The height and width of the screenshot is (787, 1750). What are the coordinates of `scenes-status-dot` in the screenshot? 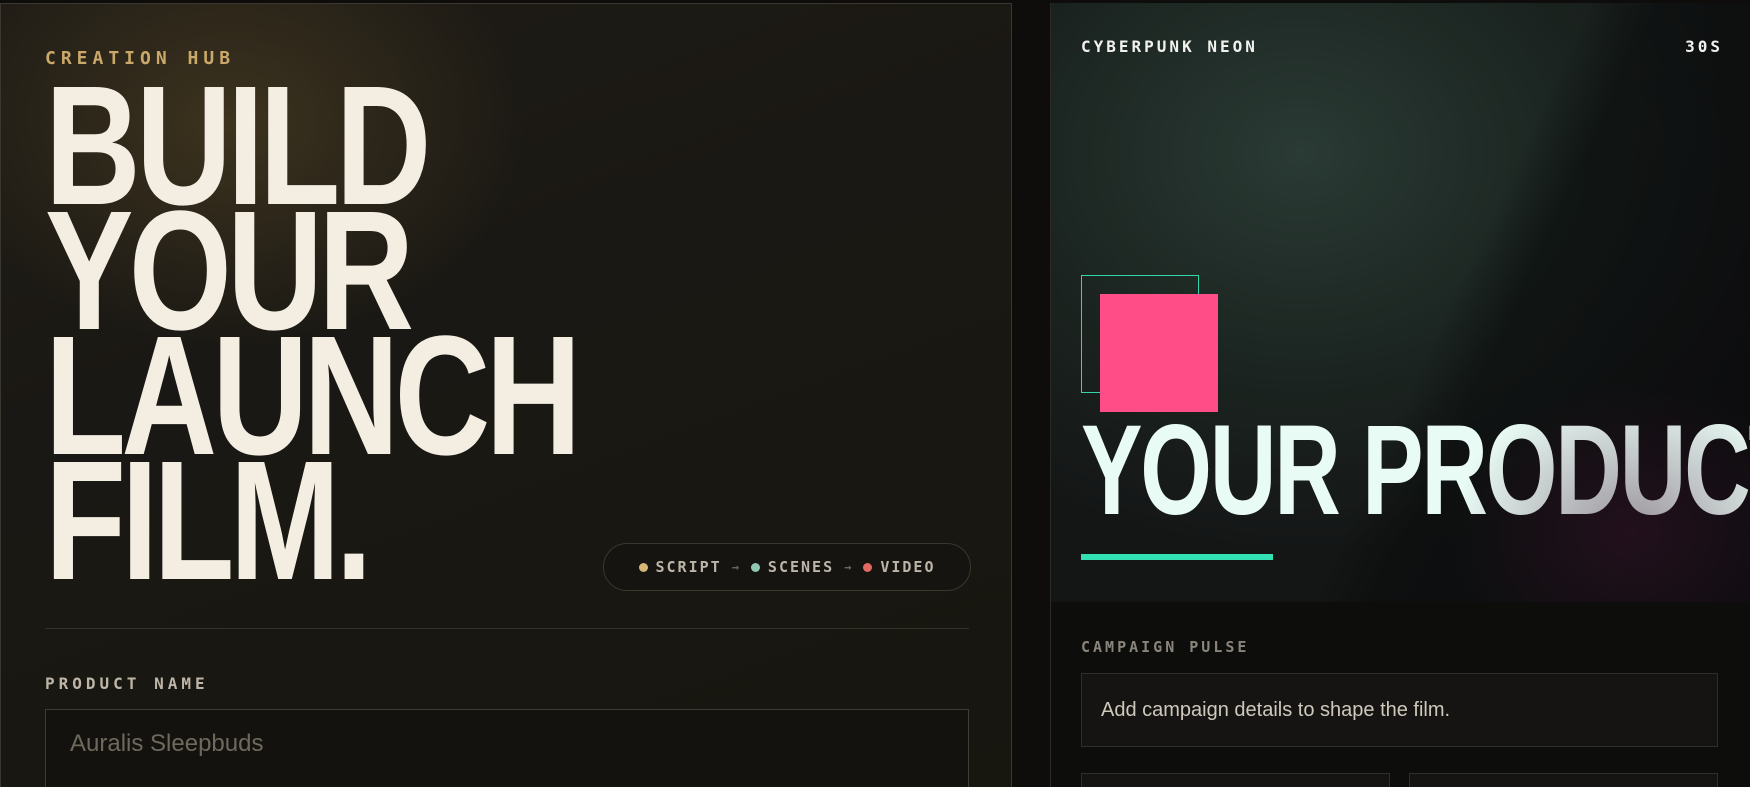 It's located at (755, 567).